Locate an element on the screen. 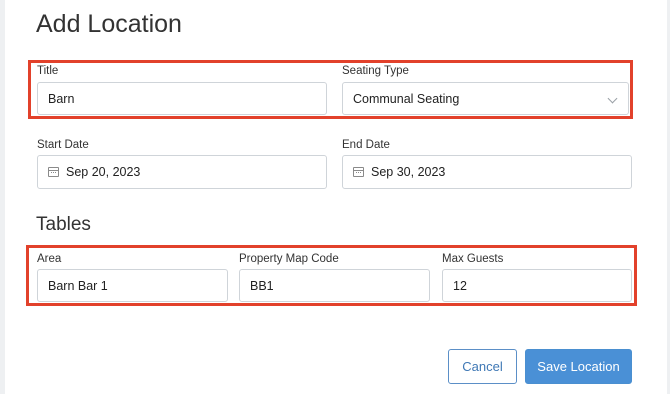  start-date-input: Sep 20, 2023 is located at coordinates (182, 172).